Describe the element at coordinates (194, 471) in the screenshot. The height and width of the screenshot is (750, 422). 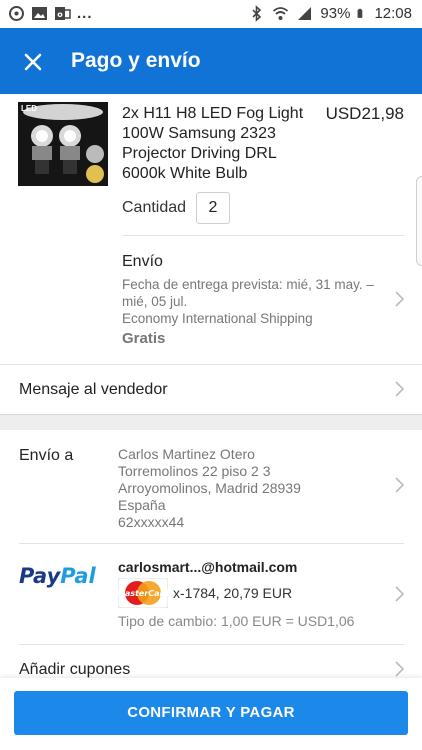
I see `address-street: Torremolinos 22 piso 2 3` at that location.